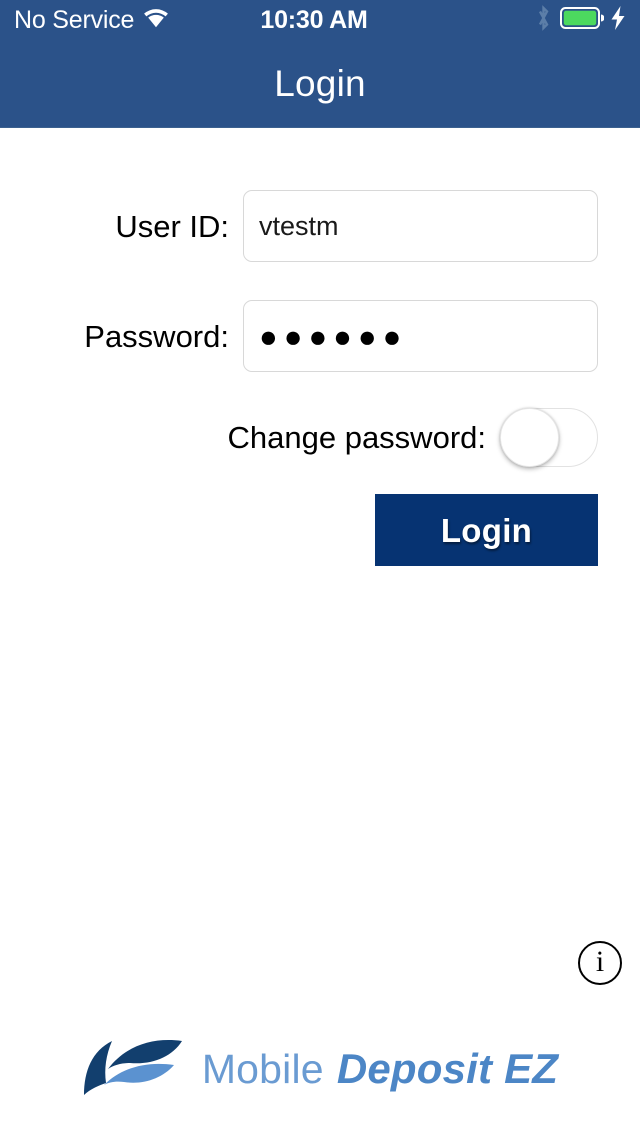 Image resolution: width=640 pixels, height=1136 pixels. What do you see at coordinates (420, 226) in the screenshot?
I see `user-id-input: vtestm` at bounding box center [420, 226].